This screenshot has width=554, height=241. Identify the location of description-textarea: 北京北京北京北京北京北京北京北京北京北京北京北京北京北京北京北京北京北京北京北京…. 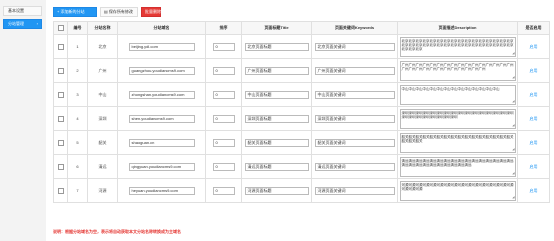
(457, 46).